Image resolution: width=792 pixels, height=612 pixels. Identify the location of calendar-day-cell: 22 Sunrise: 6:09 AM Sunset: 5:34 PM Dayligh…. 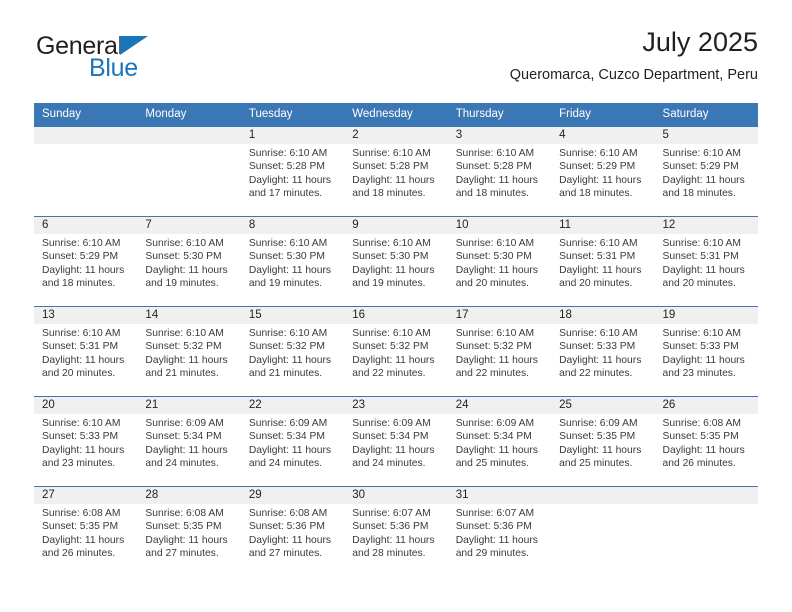
(292, 441).